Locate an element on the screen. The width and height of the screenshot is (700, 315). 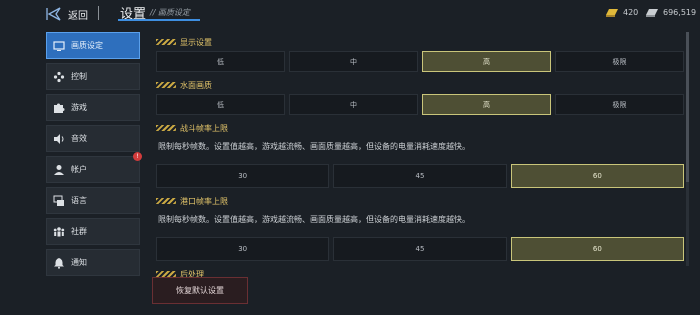
sidebar-item-label: 控制 is located at coordinates (79, 76).